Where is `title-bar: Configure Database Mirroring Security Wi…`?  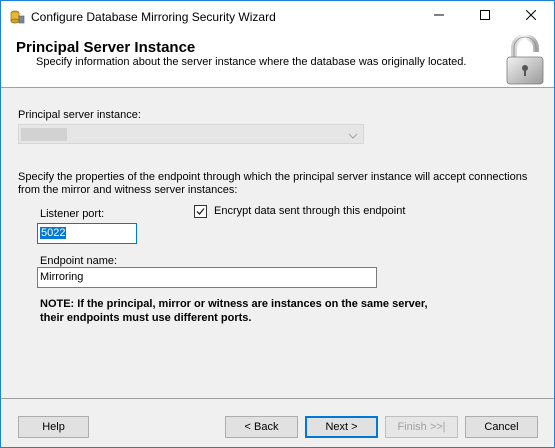
title-bar: Configure Database Mirroring Security Wi… is located at coordinates (277, 16).